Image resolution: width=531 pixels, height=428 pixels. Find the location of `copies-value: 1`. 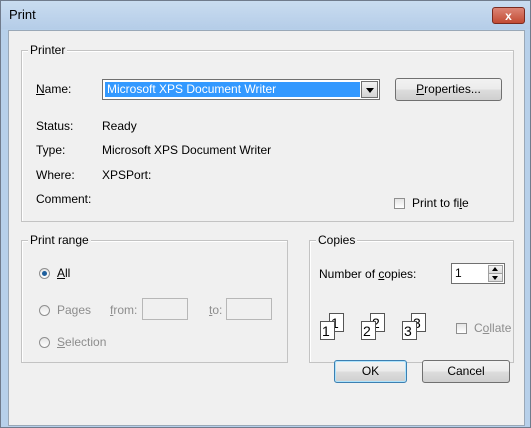

copies-value: 1 is located at coordinates (458, 273).